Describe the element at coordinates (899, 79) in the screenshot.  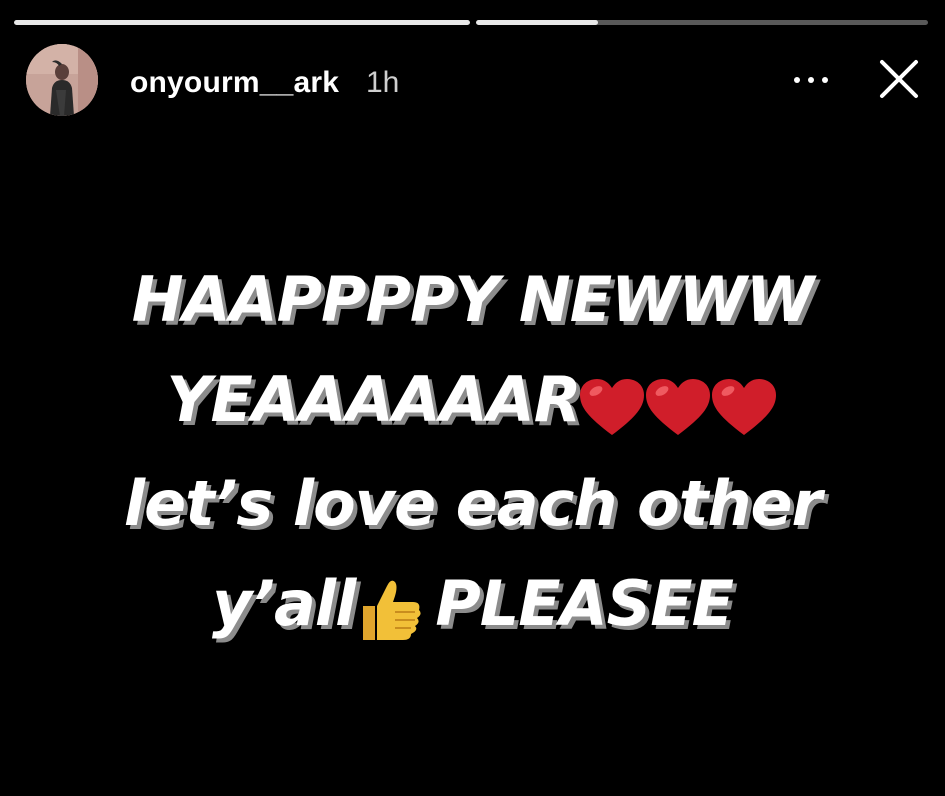
I see `close-icon` at that location.